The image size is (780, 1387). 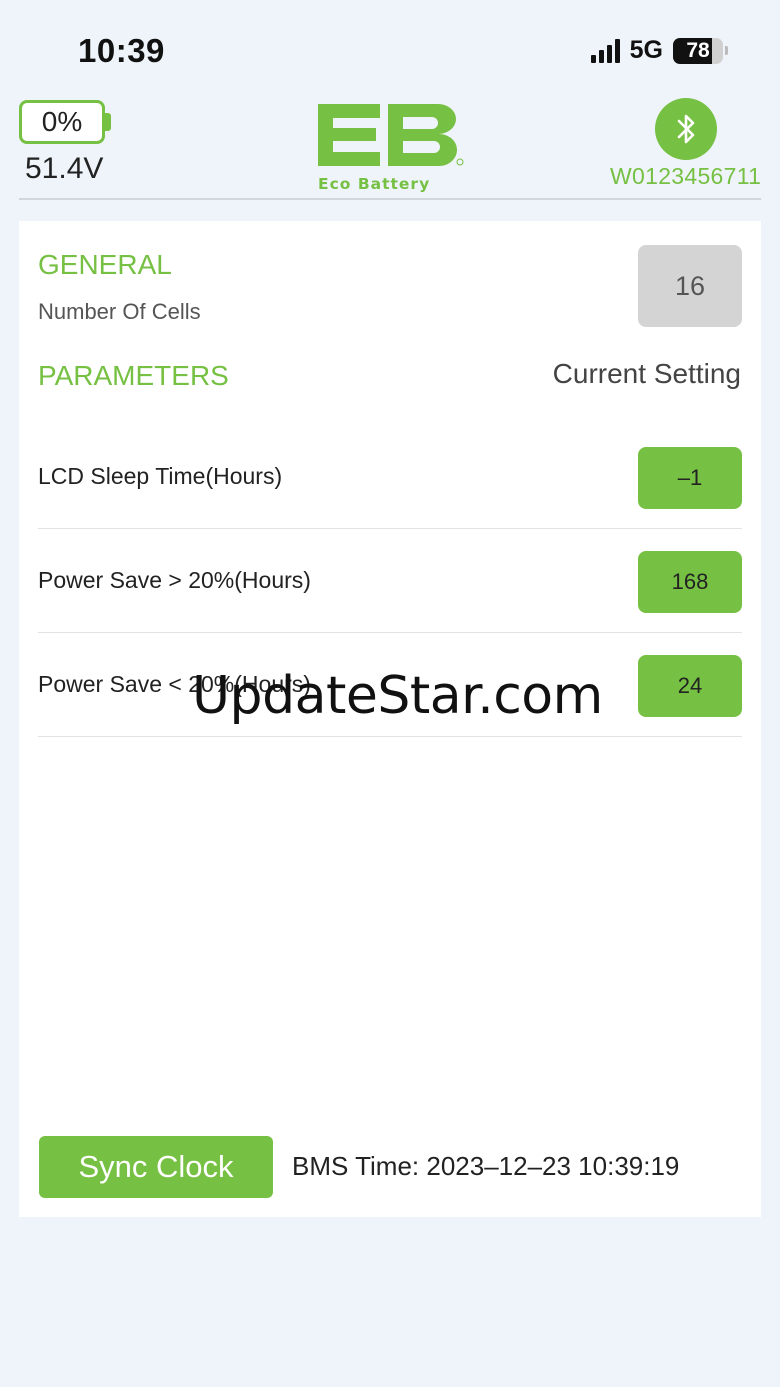 What do you see at coordinates (690, 582) in the screenshot?
I see `param-value-button: 168` at bounding box center [690, 582].